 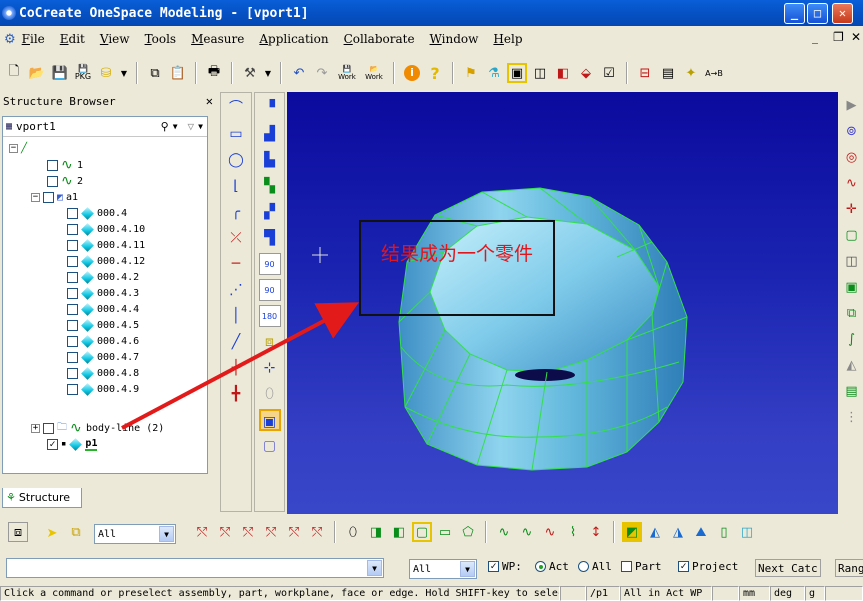 What do you see at coordinates (225, 532) in the screenshot?
I see `select-mode2-icon: ⤲` at bounding box center [225, 532].